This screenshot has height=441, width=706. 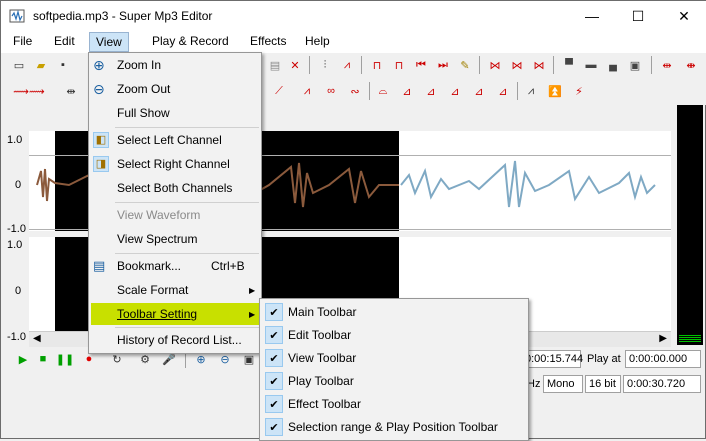 What do you see at coordinates (465, 65) in the screenshot?
I see `marker-tool-icon: ✎` at bounding box center [465, 65].